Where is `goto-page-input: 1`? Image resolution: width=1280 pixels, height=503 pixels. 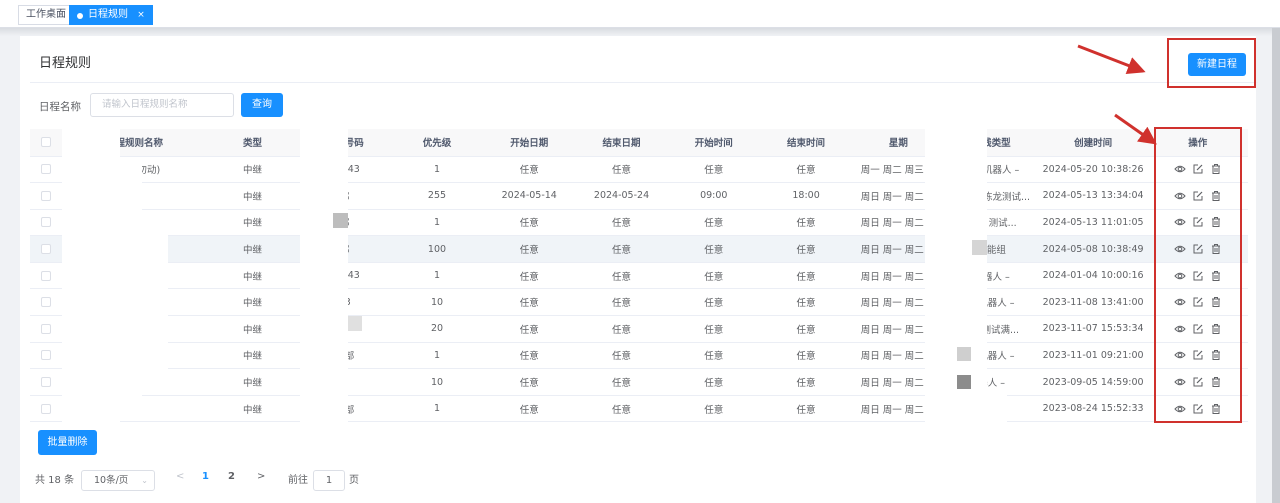
goto-page-input: 1 is located at coordinates (329, 480).